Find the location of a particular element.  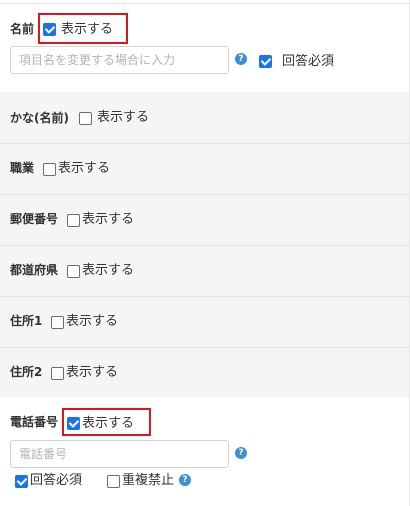

address2-show-checkbox is located at coordinates (57, 373).